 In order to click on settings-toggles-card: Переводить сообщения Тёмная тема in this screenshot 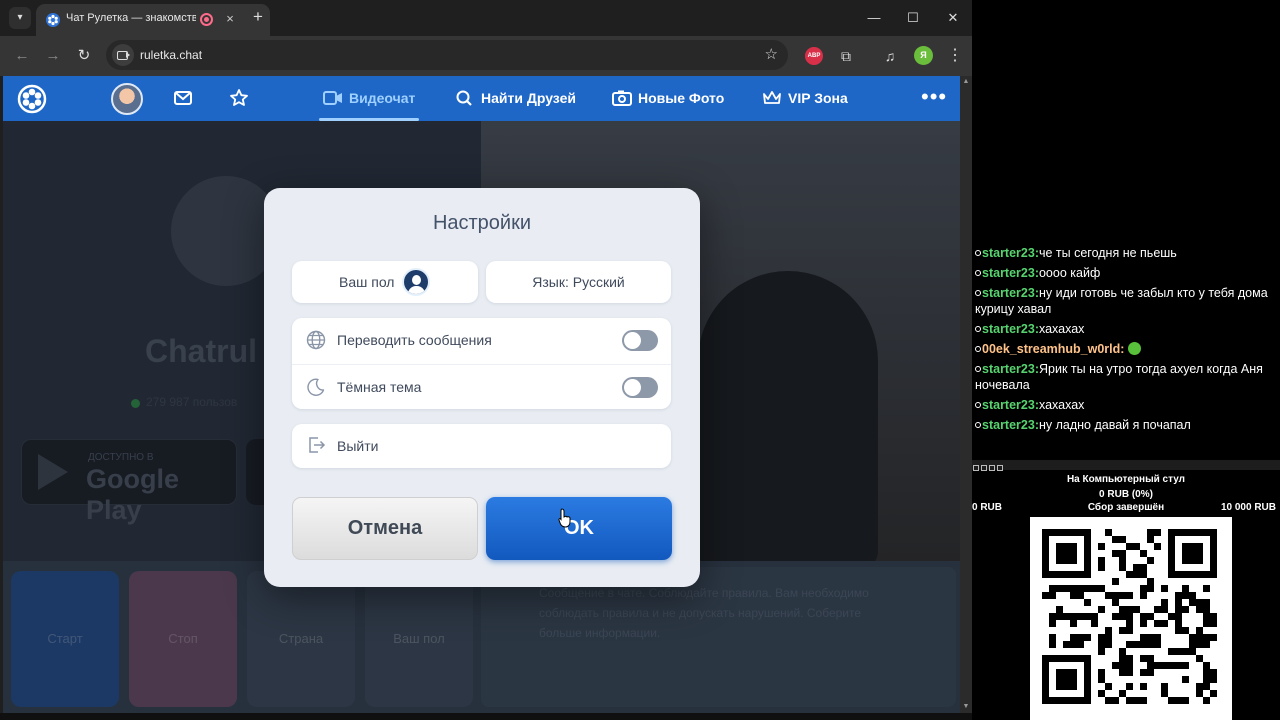, I will do `click(481, 363)`.